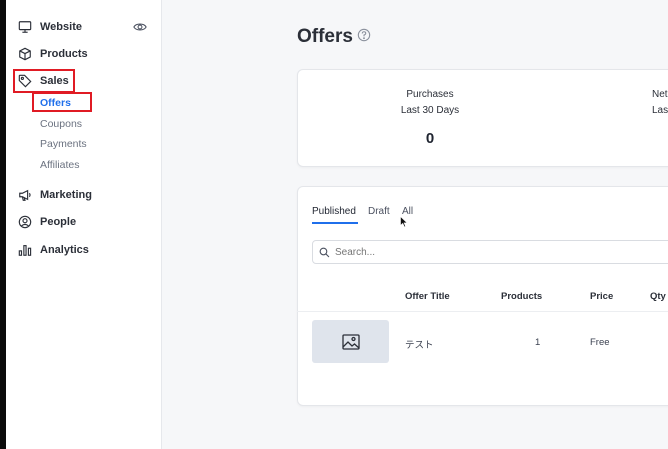 The width and height of the screenshot is (668, 449). Describe the element at coordinates (430, 138) in the screenshot. I see `stat-purchases-value: 0` at that location.